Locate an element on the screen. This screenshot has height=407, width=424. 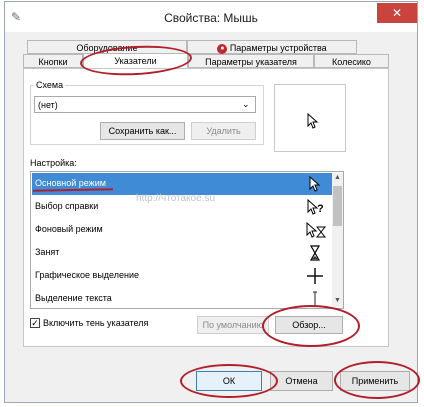
window-title: Свойства: Мышь is located at coordinates (211, 18).